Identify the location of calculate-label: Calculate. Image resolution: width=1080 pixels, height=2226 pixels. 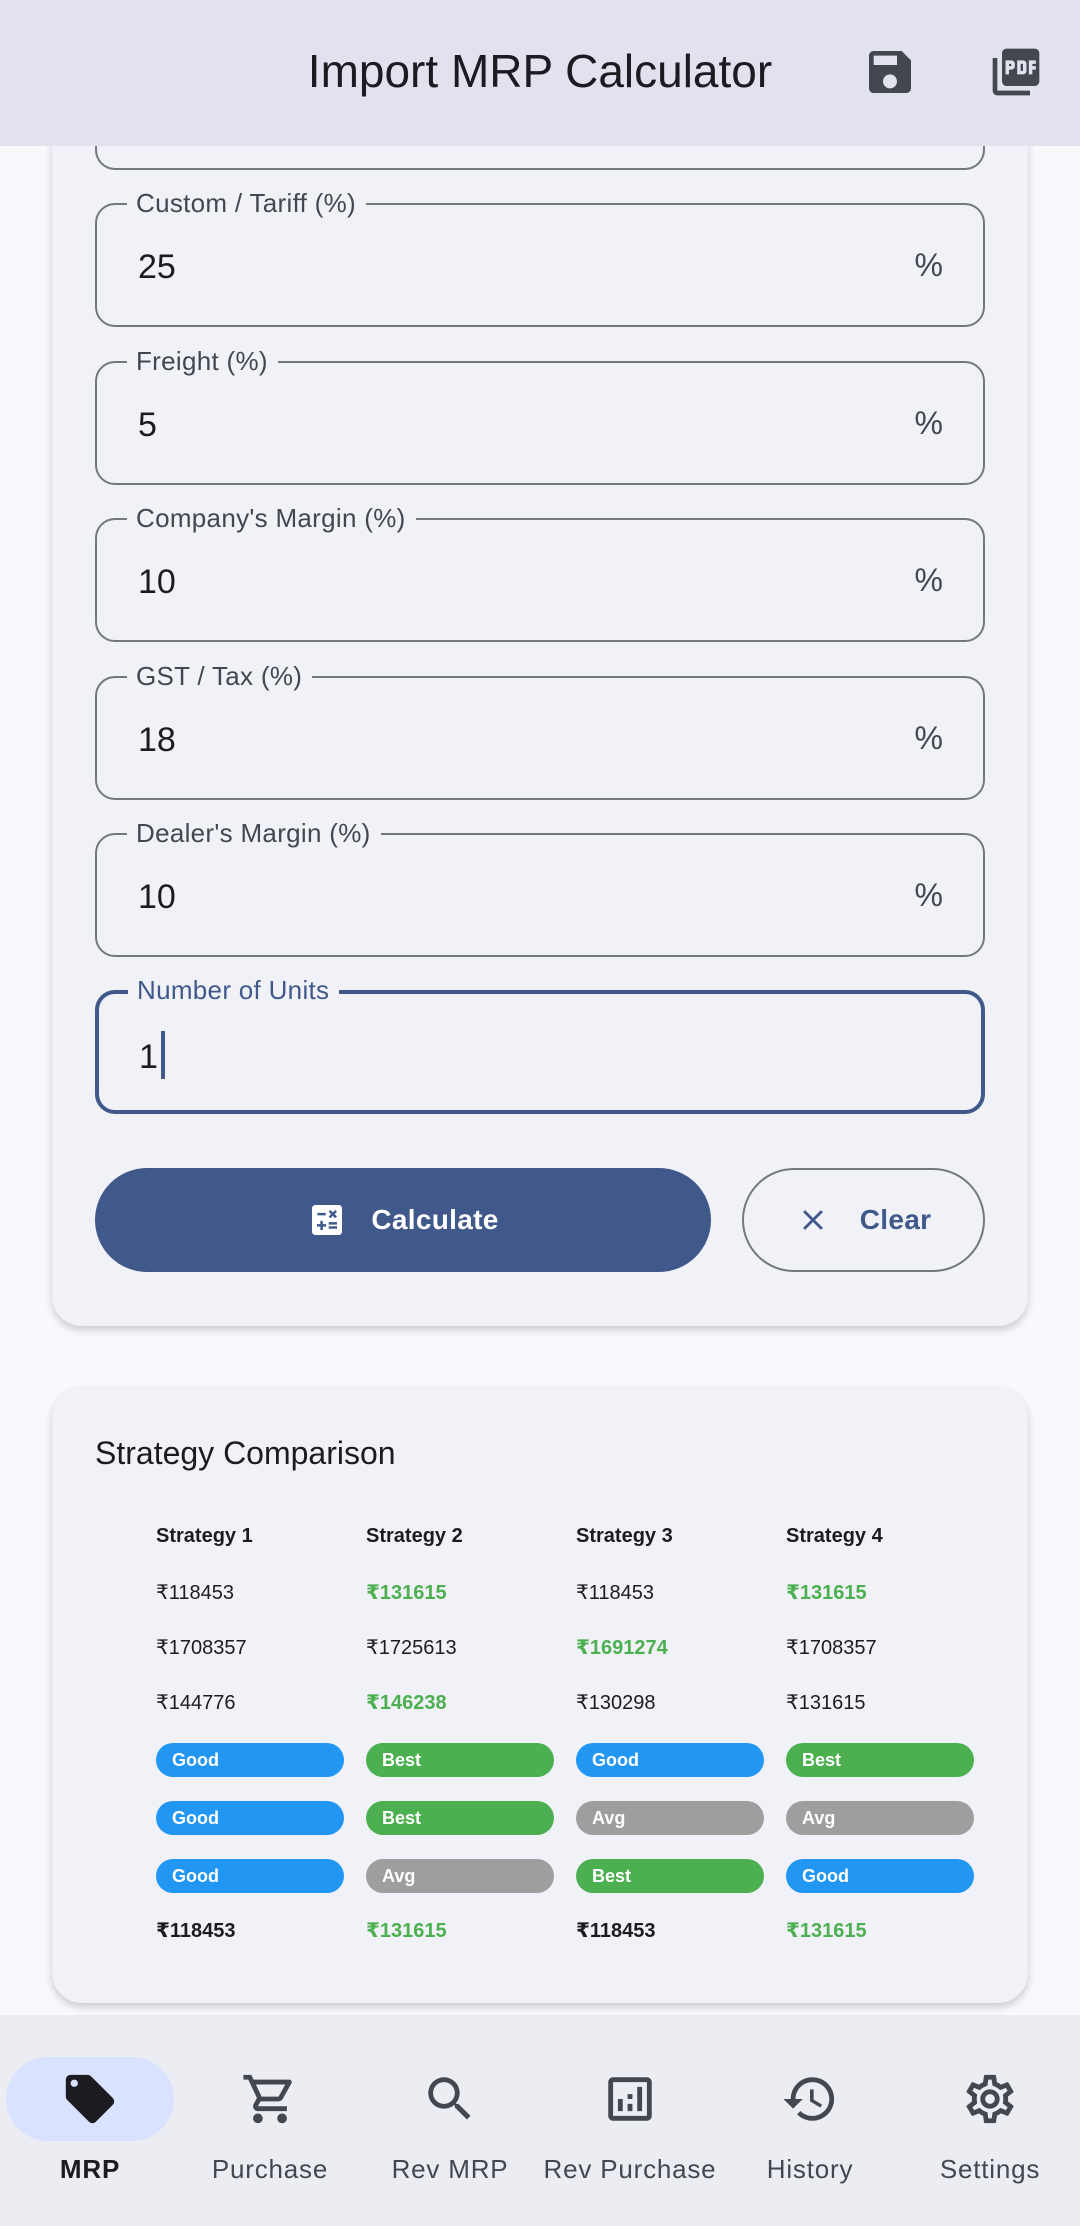
(435, 1219).